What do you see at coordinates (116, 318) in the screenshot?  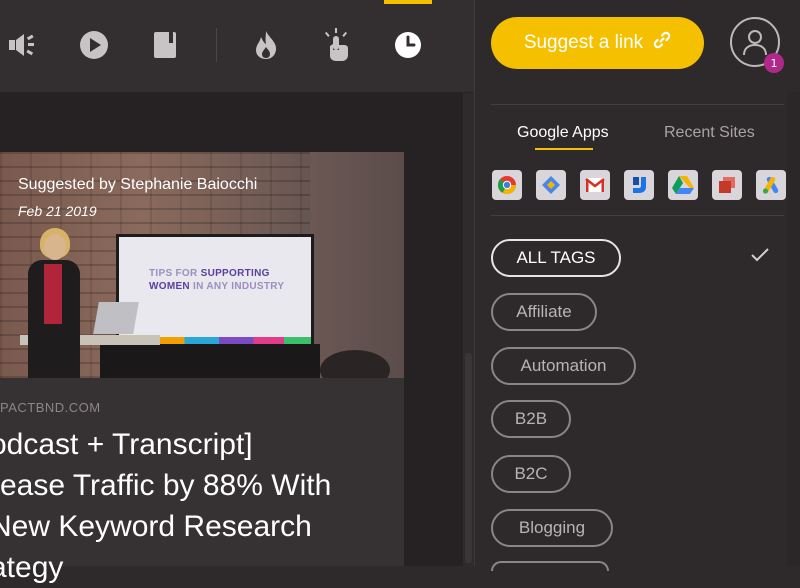 I see `laptop` at bounding box center [116, 318].